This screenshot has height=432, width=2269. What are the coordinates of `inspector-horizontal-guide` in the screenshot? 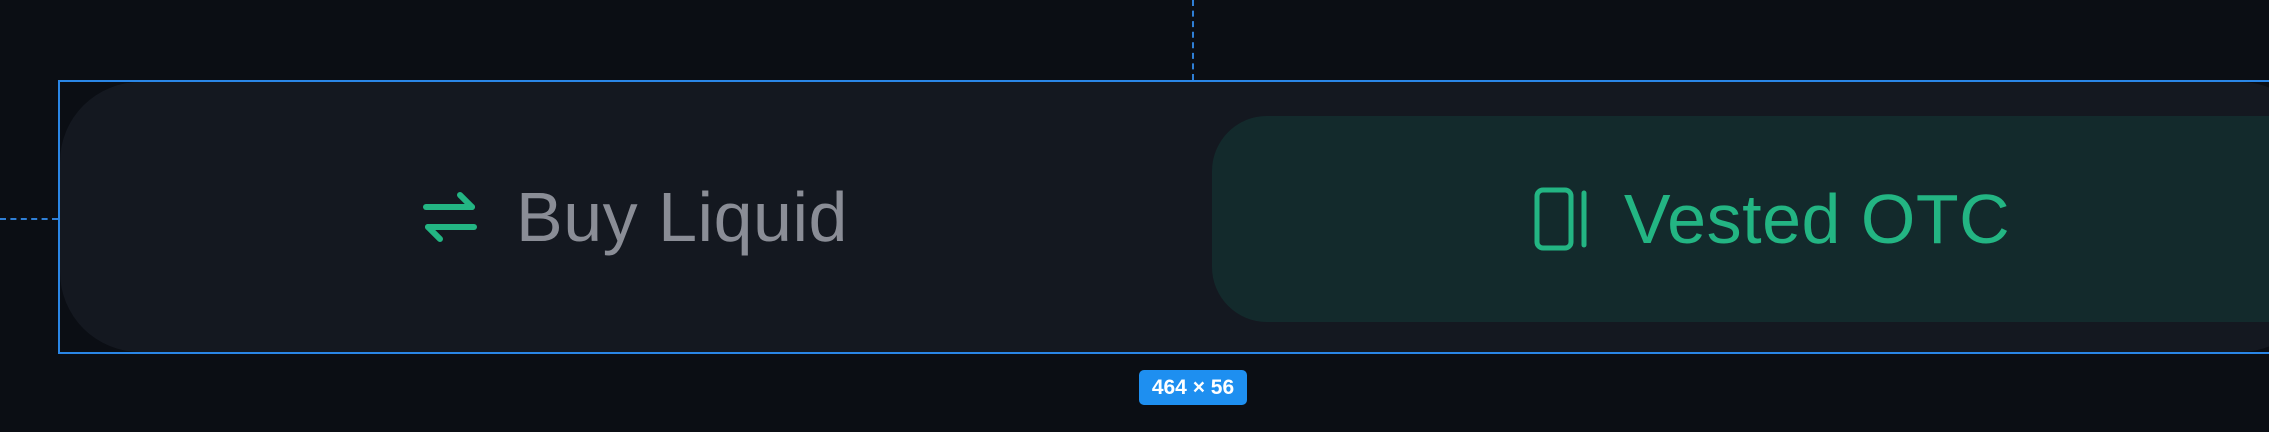 It's located at (29, 219).